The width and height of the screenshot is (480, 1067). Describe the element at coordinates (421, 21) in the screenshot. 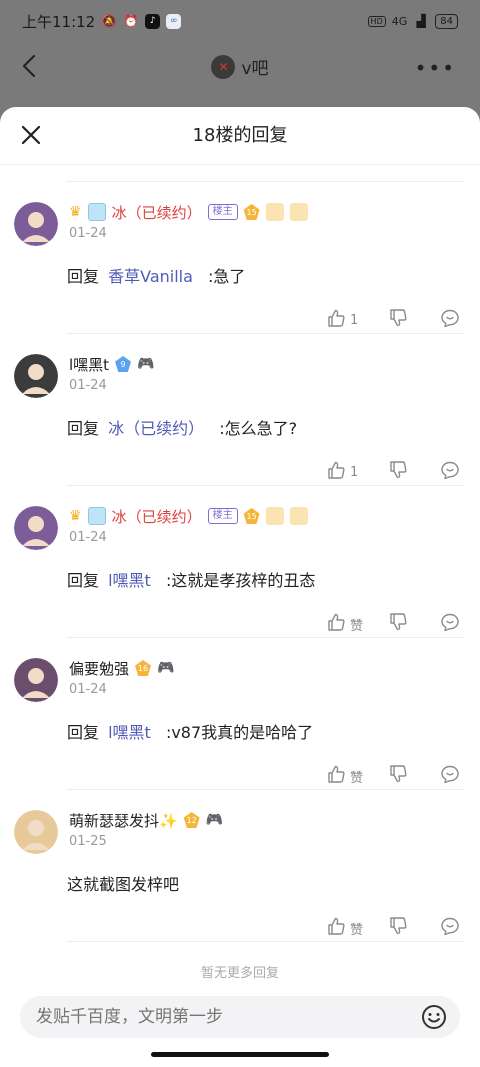

I see `signal-icon: ▟` at that location.